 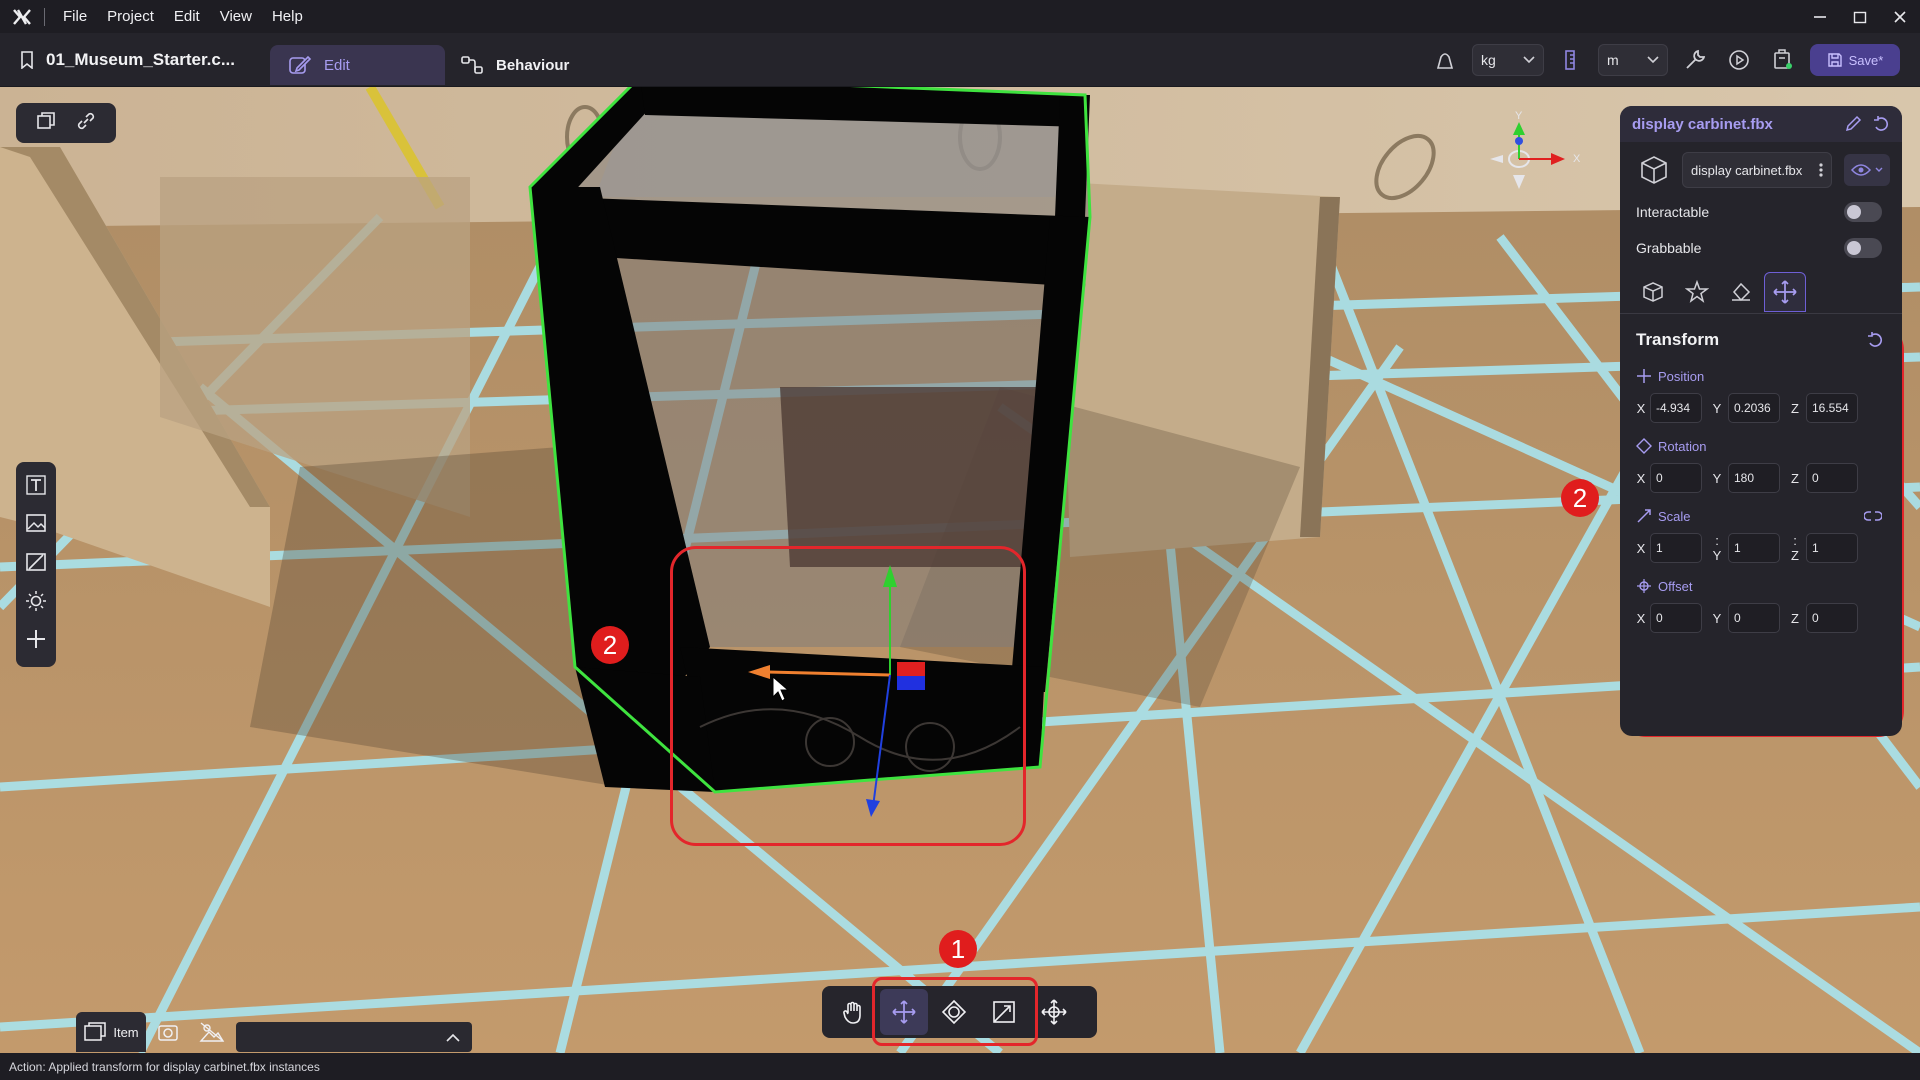 What do you see at coordinates (1508, 60) in the screenshot?
I see `mass-unit-select: kg` at bounding box center [1508, 60].